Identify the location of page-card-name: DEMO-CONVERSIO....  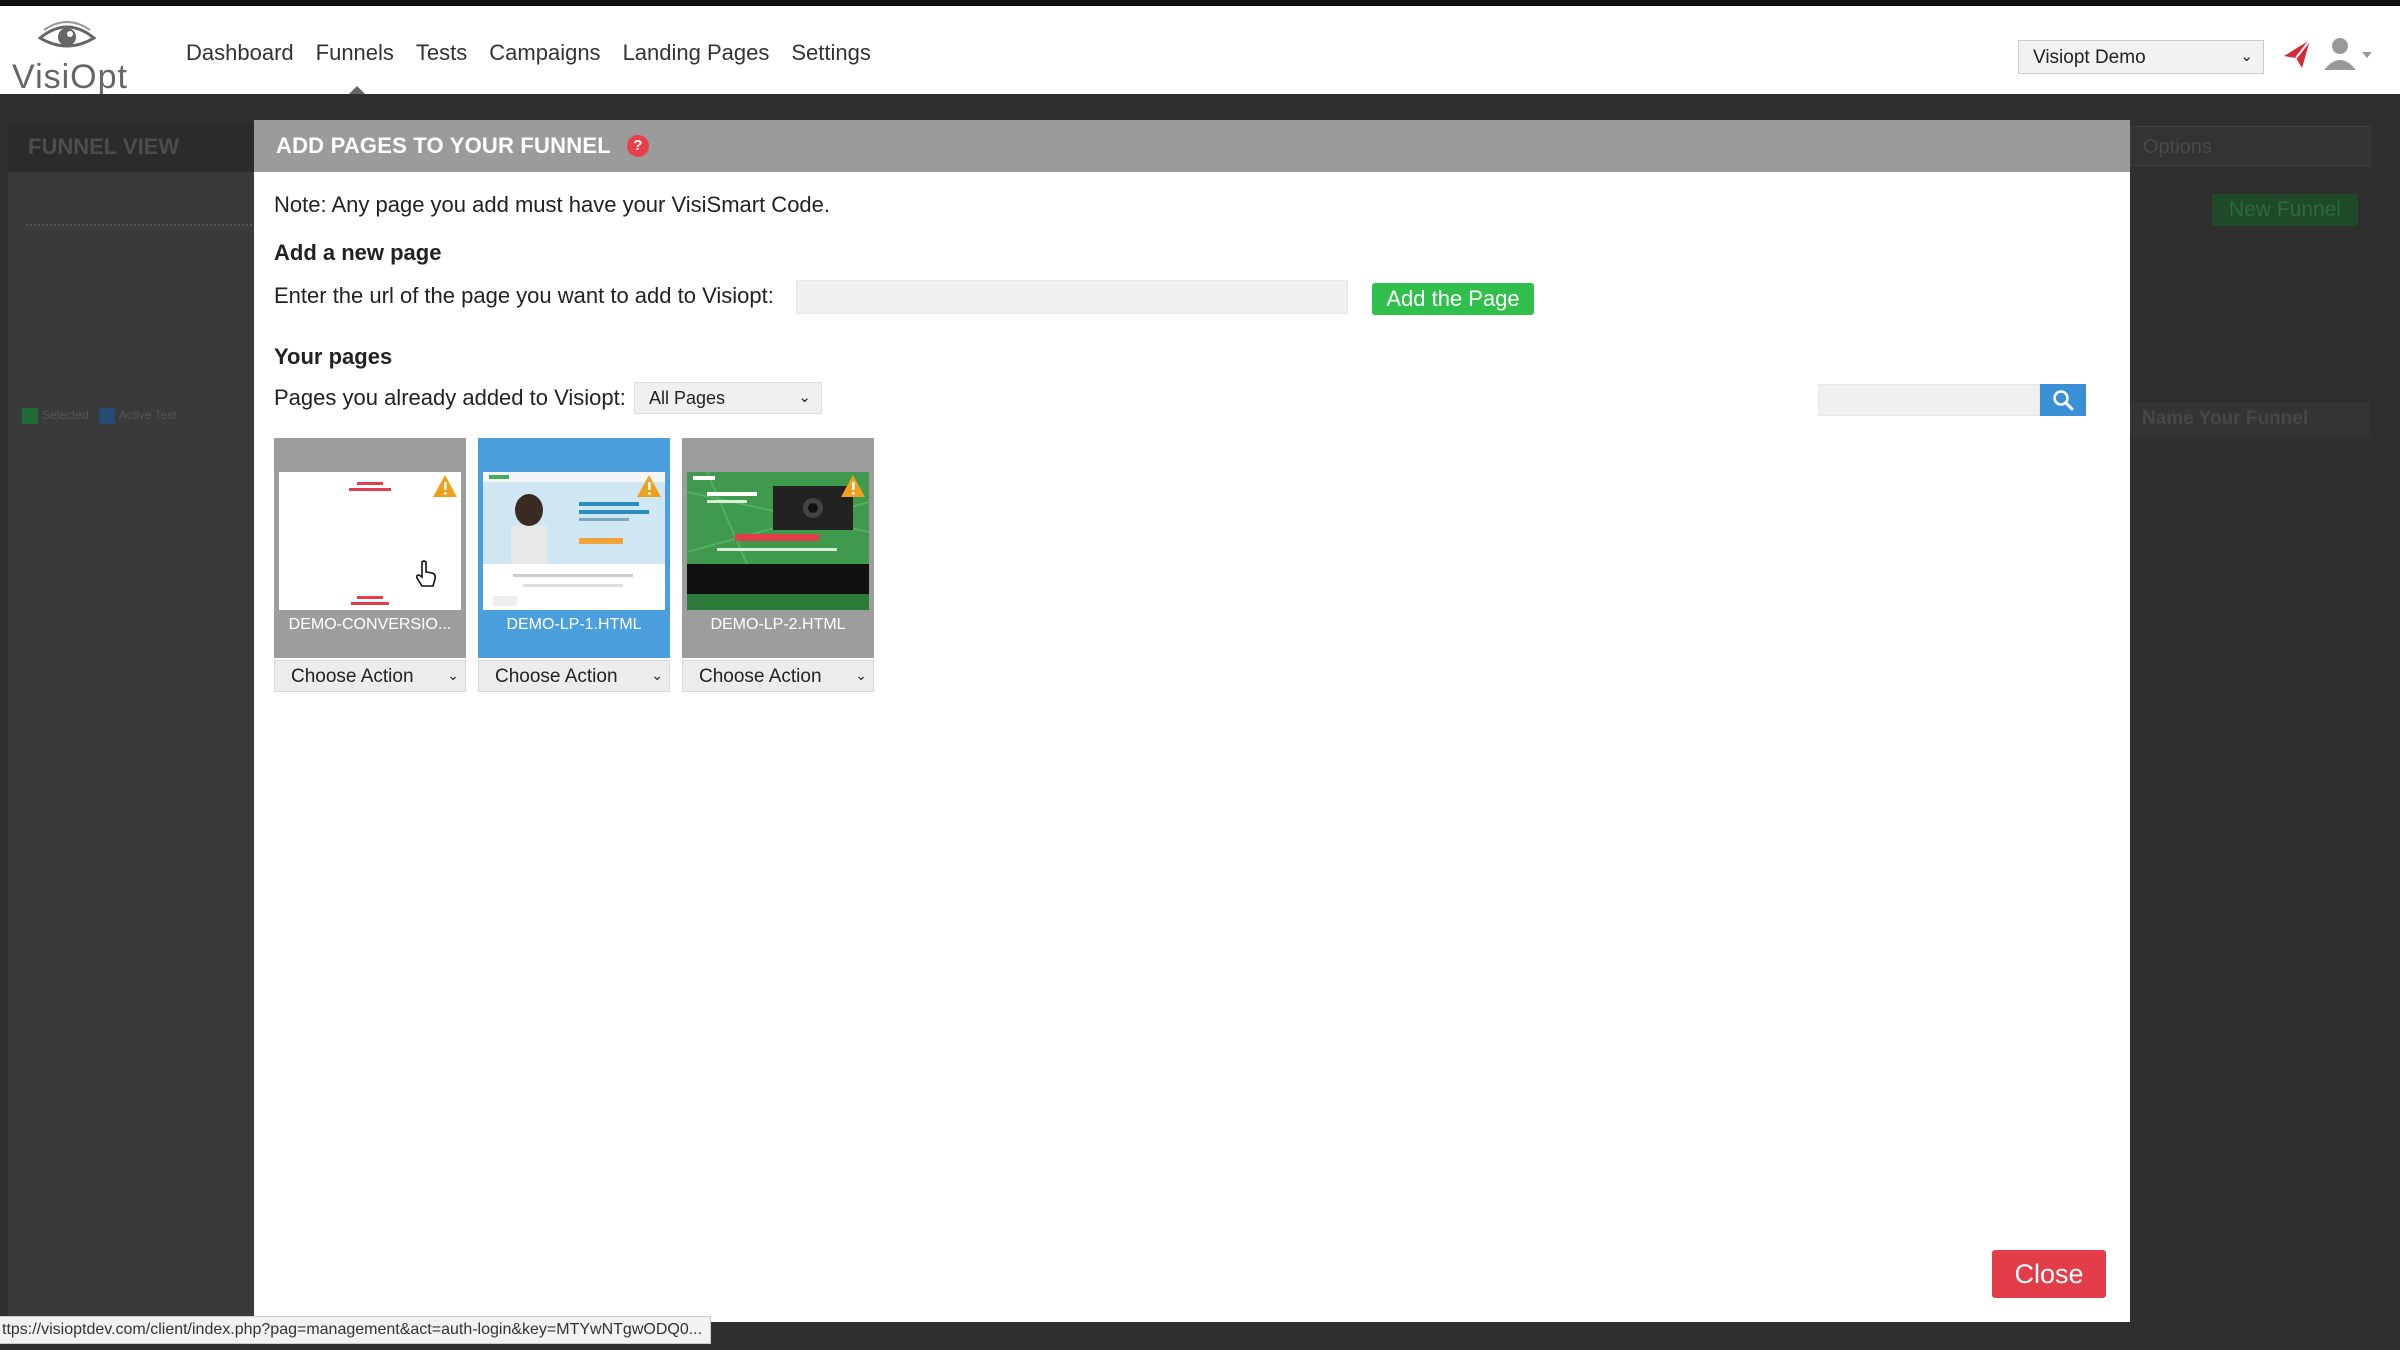
(370, 624).